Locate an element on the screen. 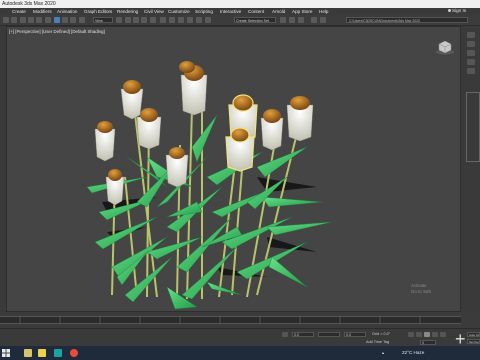  menu-app-store: App Store is located at coordinates (302, 11).